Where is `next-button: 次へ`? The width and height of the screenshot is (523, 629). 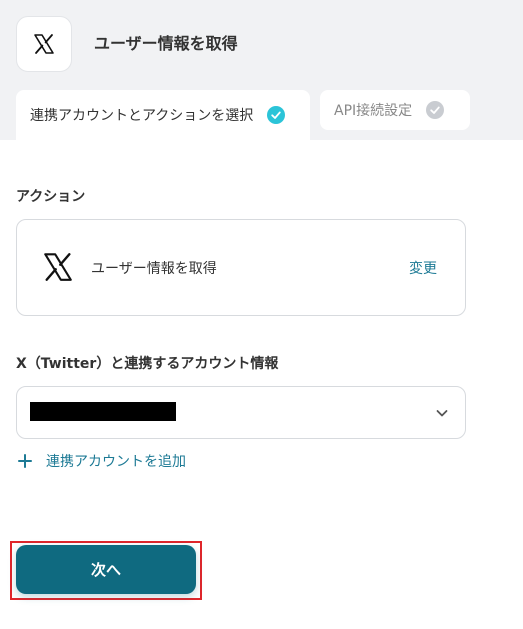
next-button: 次へ is located at coordinates (106, 569).